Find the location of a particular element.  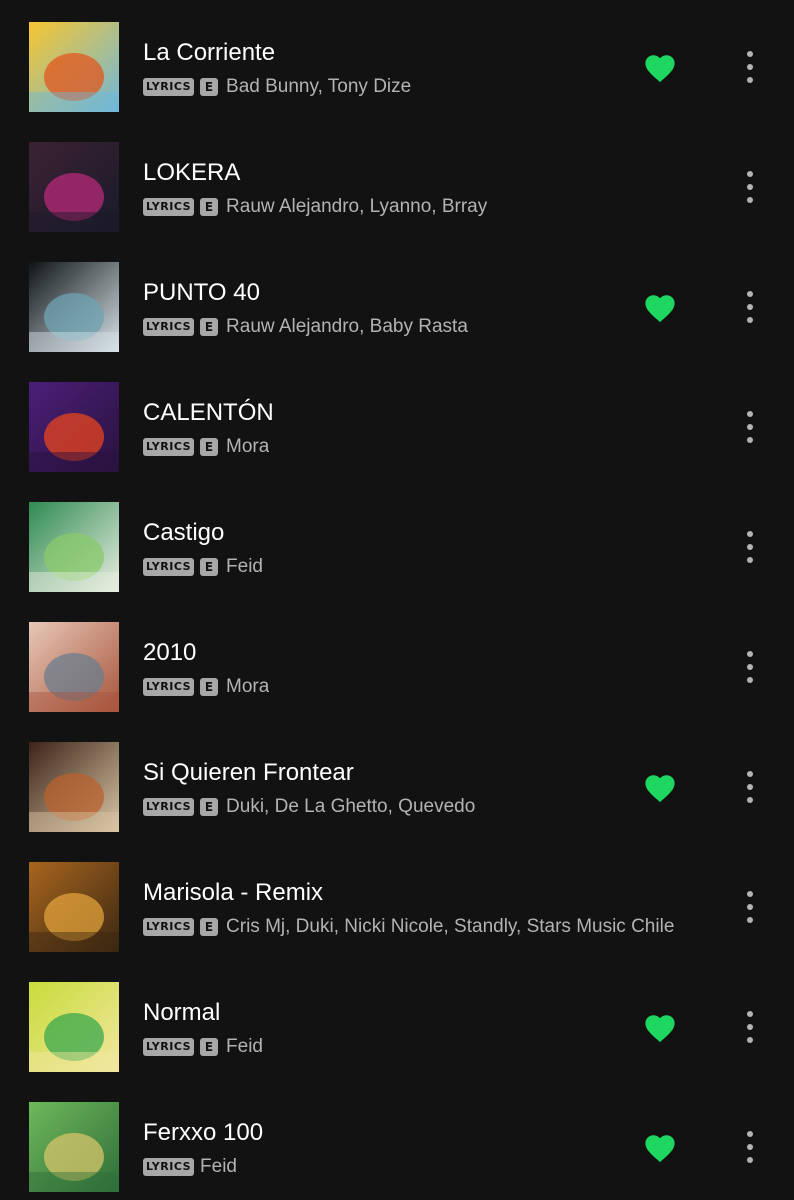

track-meta: LYRICS Feid is located at coordinates (190, 1167).